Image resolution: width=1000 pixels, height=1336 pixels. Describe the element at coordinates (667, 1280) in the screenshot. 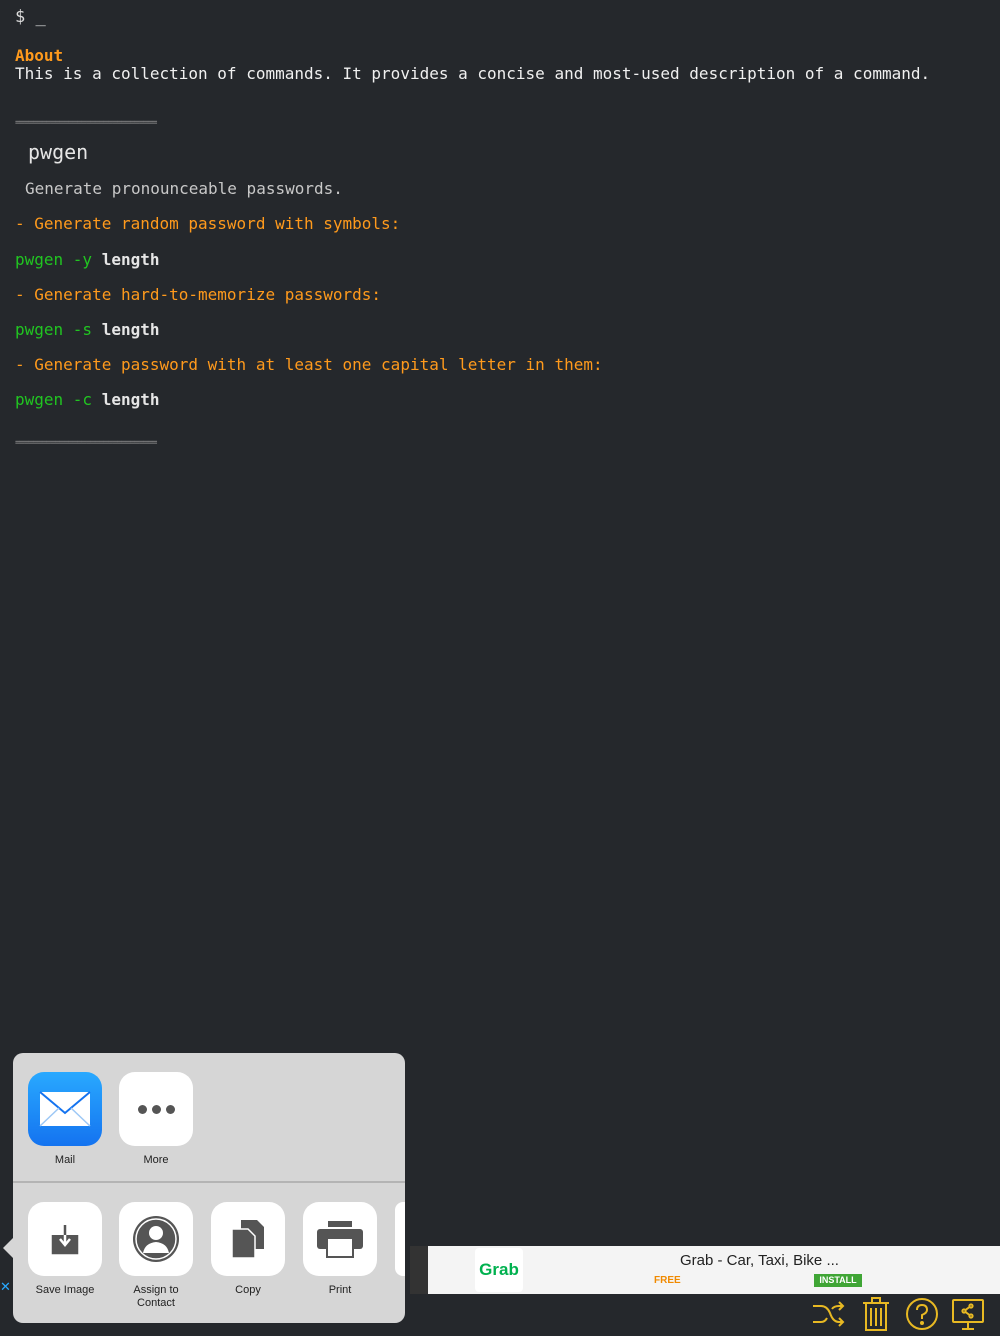

I see `ad-price: FREE` at that location.